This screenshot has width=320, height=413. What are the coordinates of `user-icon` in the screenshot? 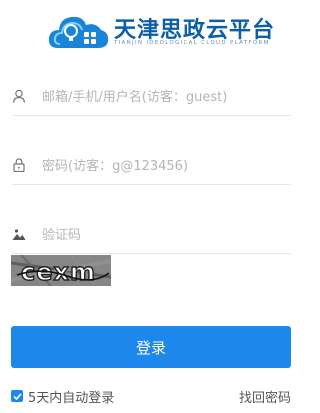 It's located at (19, 96).